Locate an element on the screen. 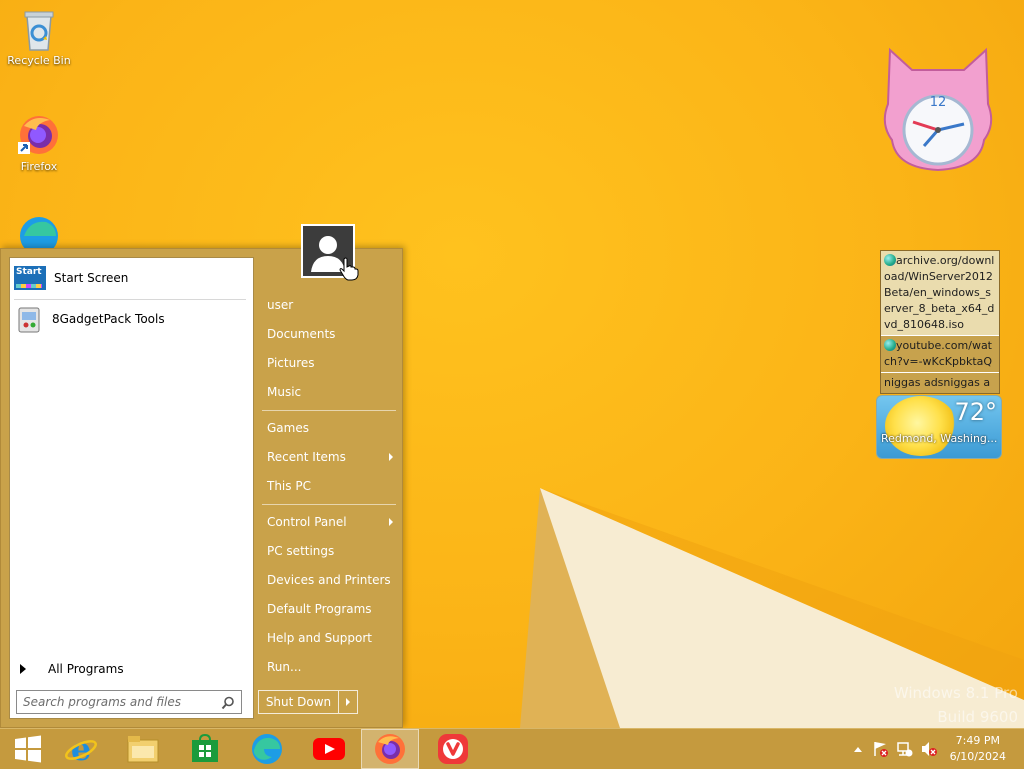 The image size is (1024, 769). file-explorer-icon is located at coordinates (143, 749).